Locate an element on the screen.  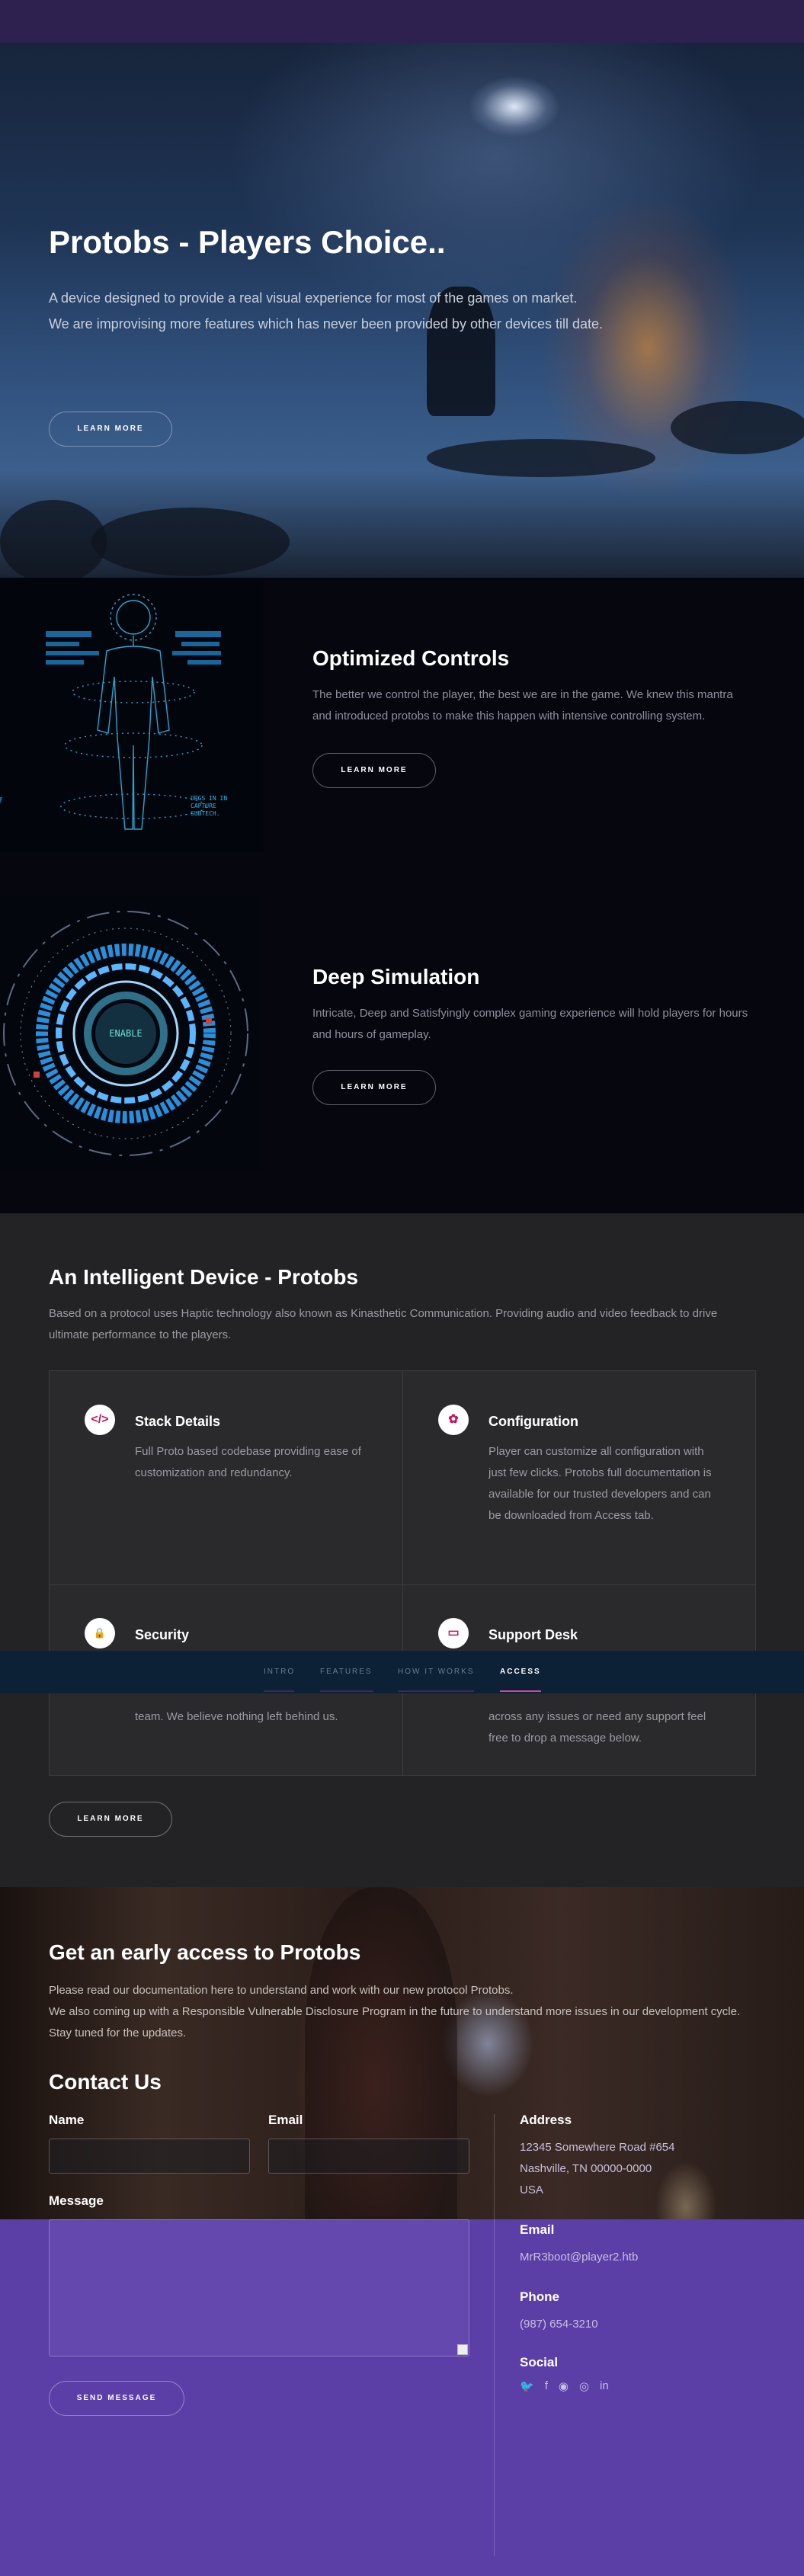
name-label: Name is located at coordinates (67, 2120).